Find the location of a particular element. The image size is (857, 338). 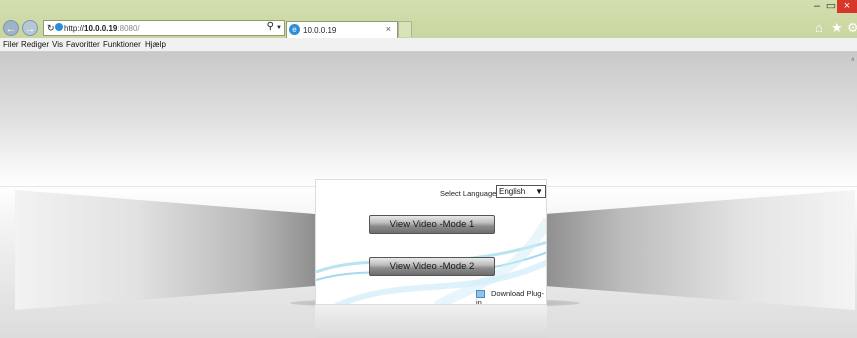

tab-active: e 10.0.0.19 × is located at coordinates (342, 29).